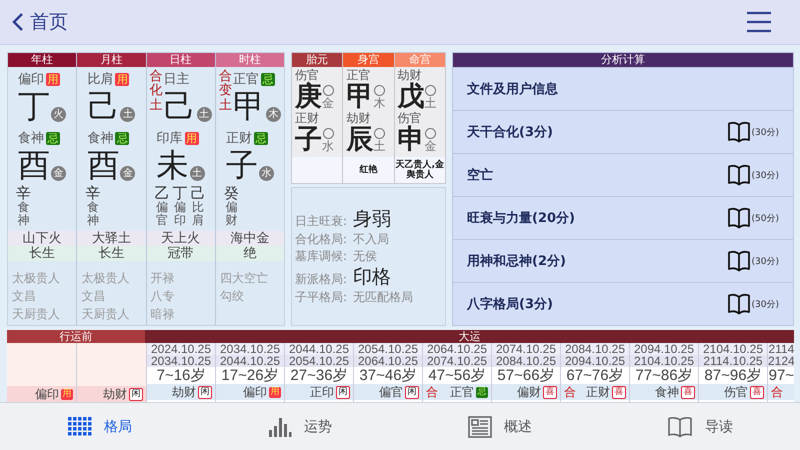 This screenshot has width=800, height=450. Describe the element at coordinates (623, 131) in the screenshot. I see `analysis-item: 天干合化(3分) (30分)` at that location.